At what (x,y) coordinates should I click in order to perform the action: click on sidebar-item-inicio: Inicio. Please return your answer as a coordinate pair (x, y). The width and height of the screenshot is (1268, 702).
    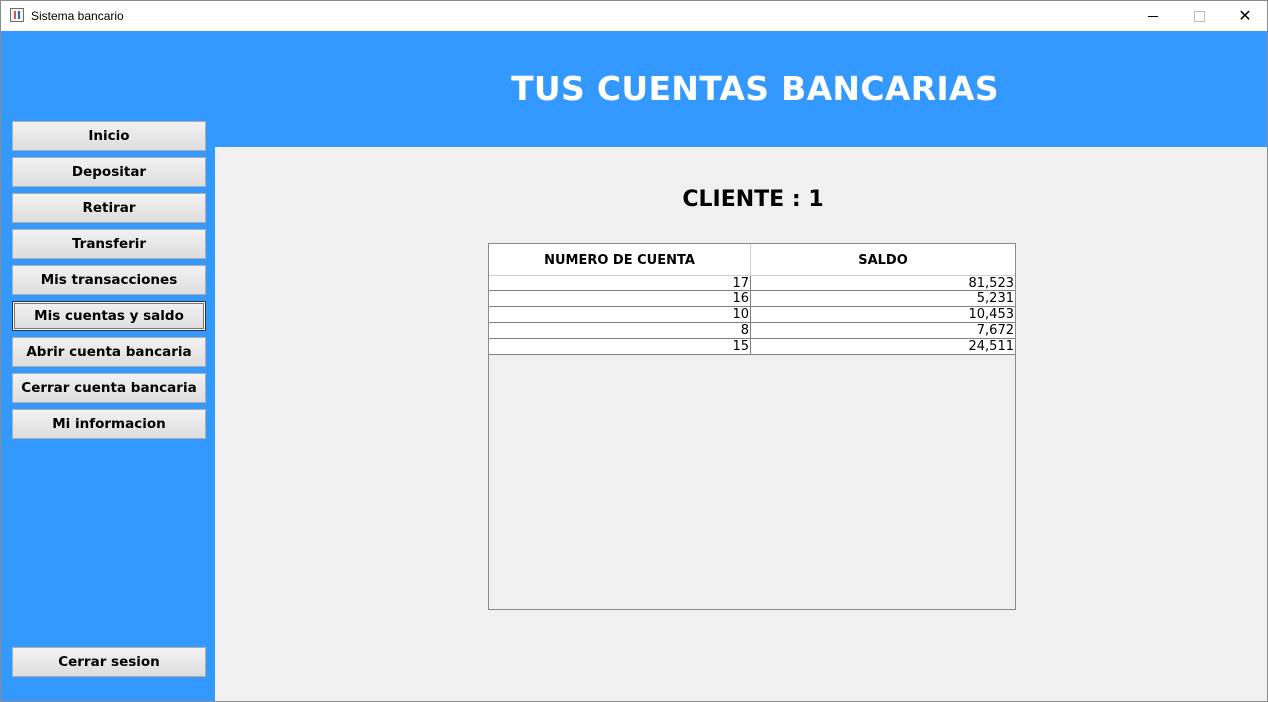
    Looking at the image, I should click on (109, 136).